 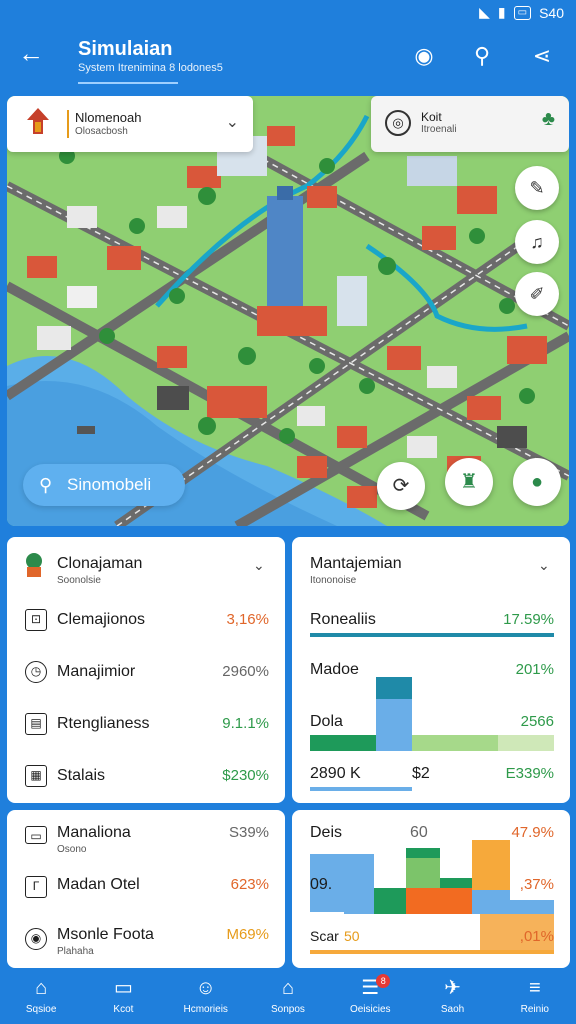 What do you see at coordinates (398, 123) in the screenshot?
I see `target-icon: ◎` at bounding box center [398, 123].